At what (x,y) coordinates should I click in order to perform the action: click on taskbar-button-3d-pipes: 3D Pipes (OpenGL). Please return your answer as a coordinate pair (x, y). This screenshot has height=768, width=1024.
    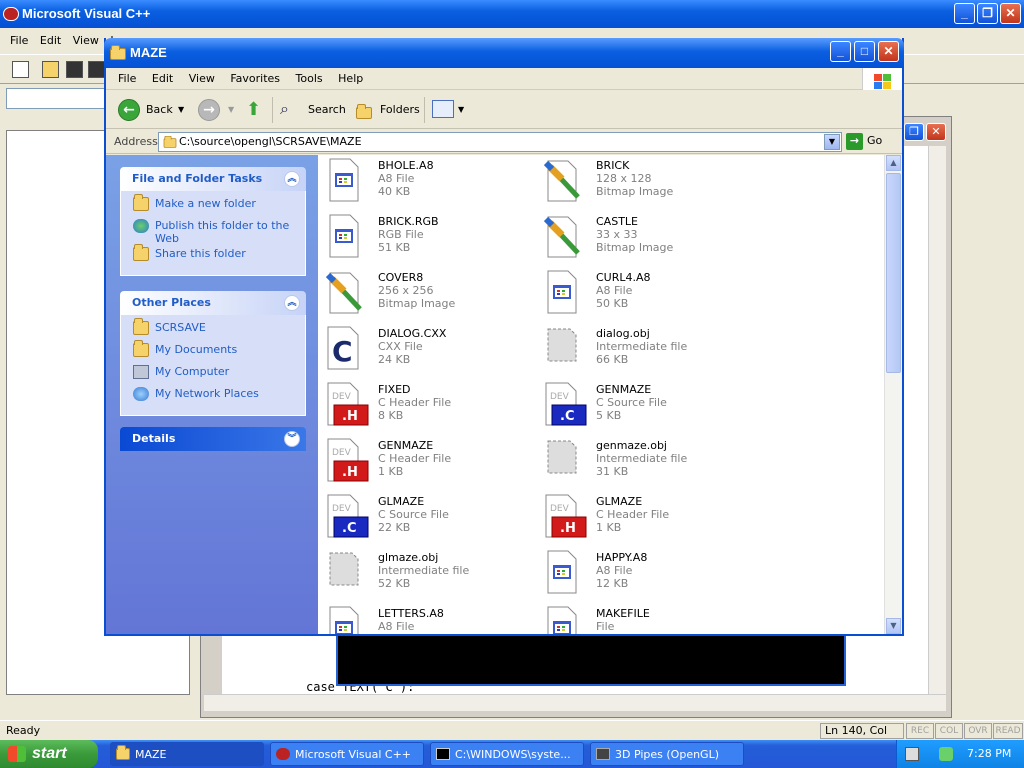
    Looking at the image, I should click on (667, 754).